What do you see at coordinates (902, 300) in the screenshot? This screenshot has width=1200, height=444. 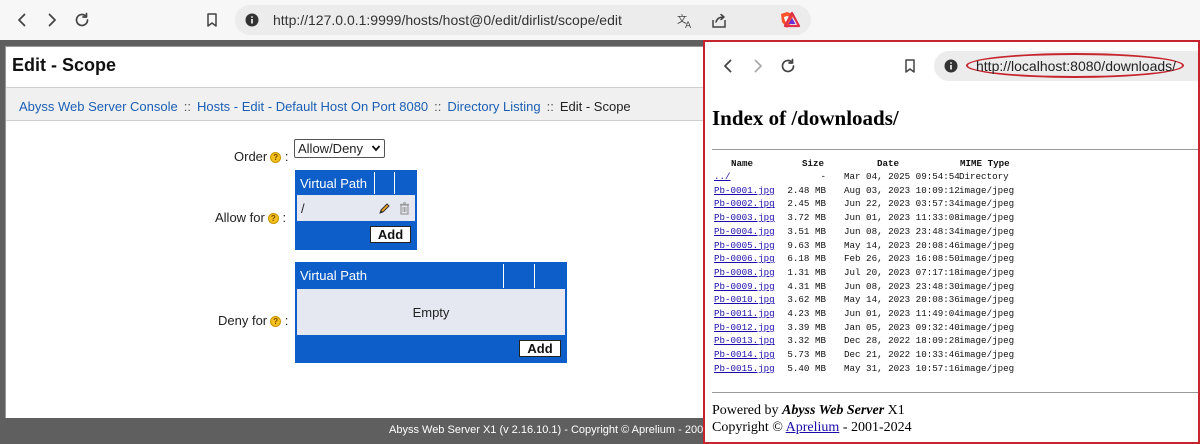 I see `file-date: May 14, 2023 20:08:36` at bounding box center [902, 300].